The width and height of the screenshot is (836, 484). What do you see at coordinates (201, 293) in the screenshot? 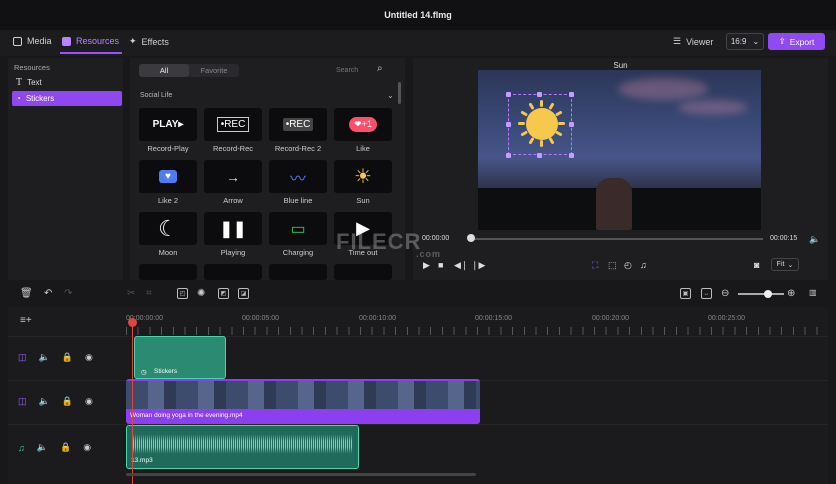
I see `adjust-icon: ✺` at bounding box center [201, 293].